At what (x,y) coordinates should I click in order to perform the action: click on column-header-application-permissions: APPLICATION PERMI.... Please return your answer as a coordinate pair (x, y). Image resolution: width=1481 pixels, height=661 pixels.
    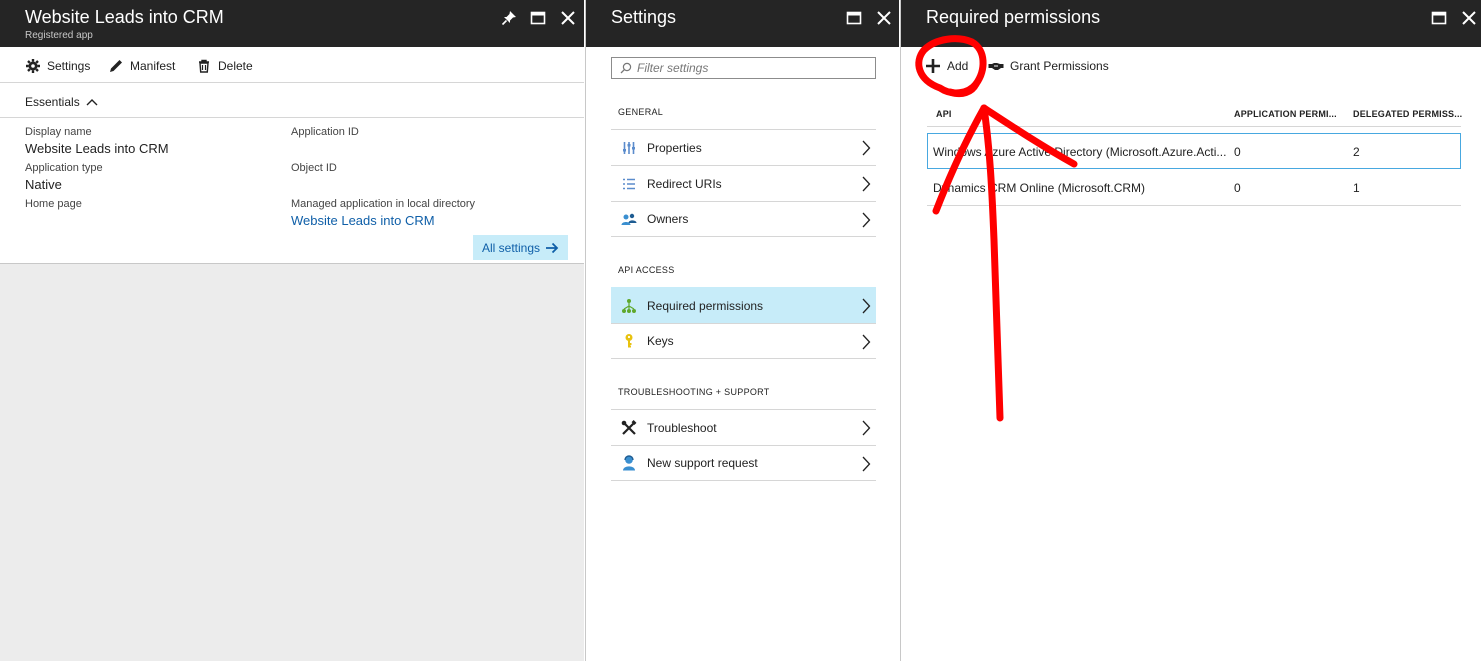
    Looking at the image, I should click on (1285, 114).